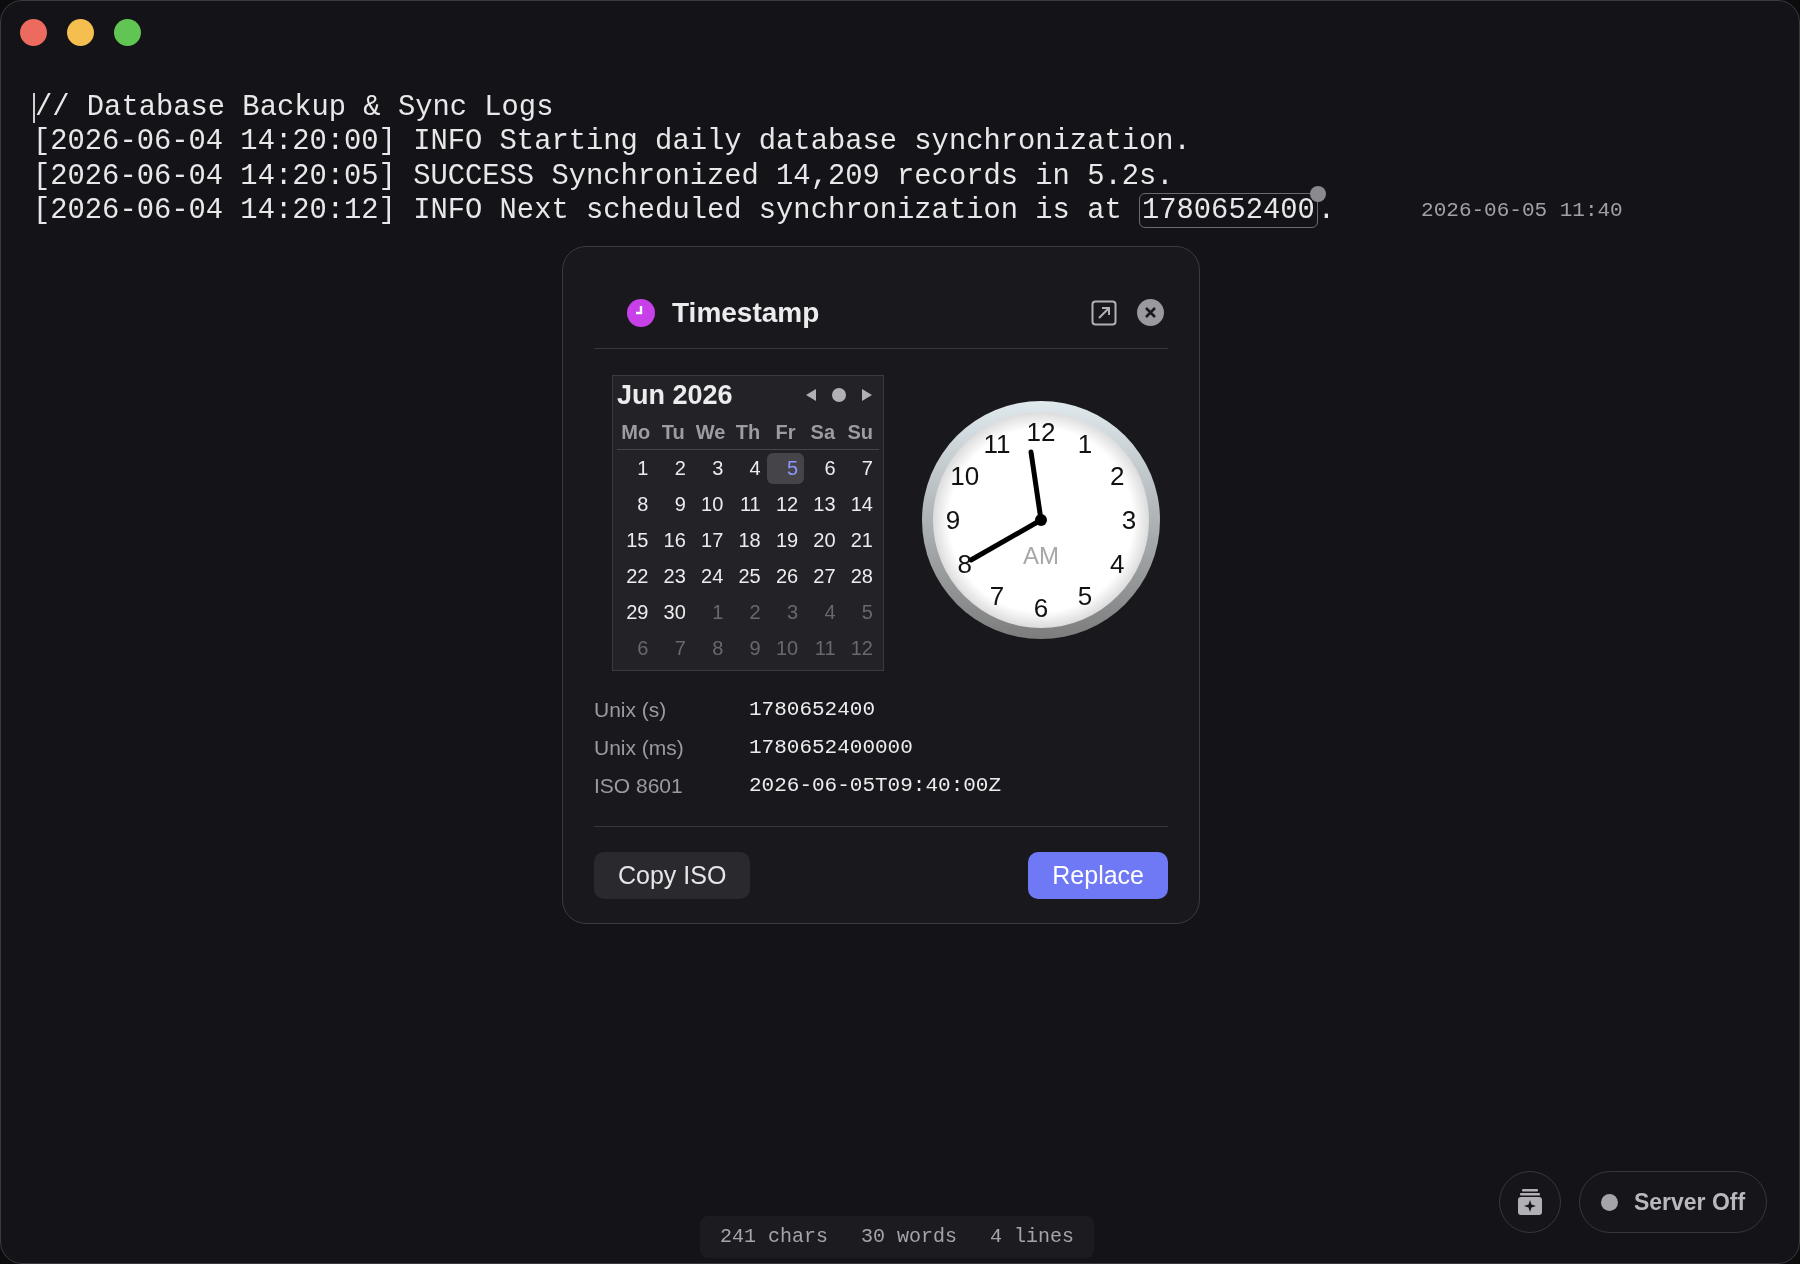 Image resolution: width=1800 pixels, height=1264 pixels. Describe the element at coordinates (631, 710) in the screenshot. I see `field-label: Unix (s)` at that location.